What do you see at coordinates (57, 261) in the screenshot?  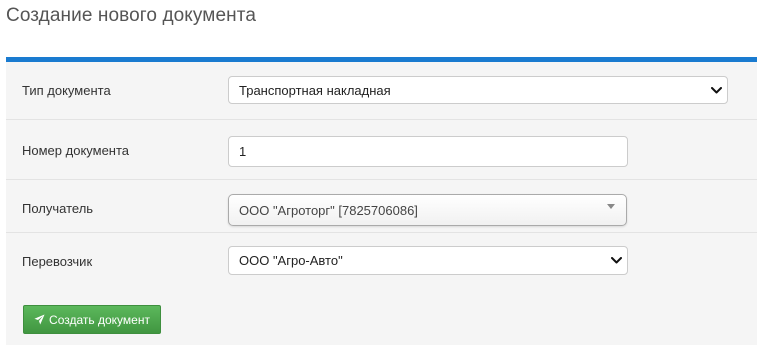 I see `carrier-label: Перевозчик` at bounding box center [57, 261].